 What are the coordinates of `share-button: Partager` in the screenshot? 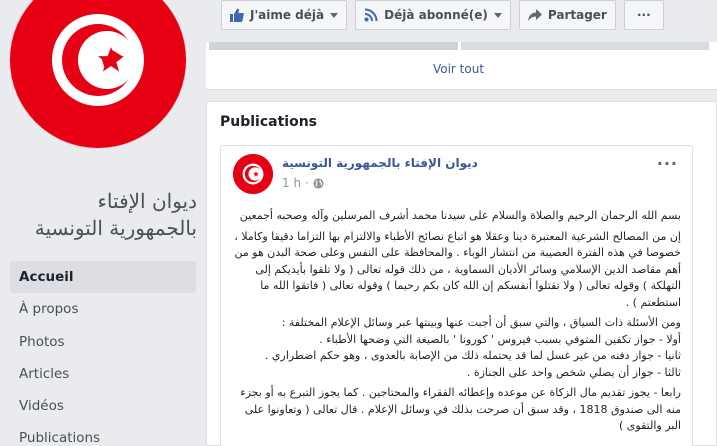 It's located at (567, 15).